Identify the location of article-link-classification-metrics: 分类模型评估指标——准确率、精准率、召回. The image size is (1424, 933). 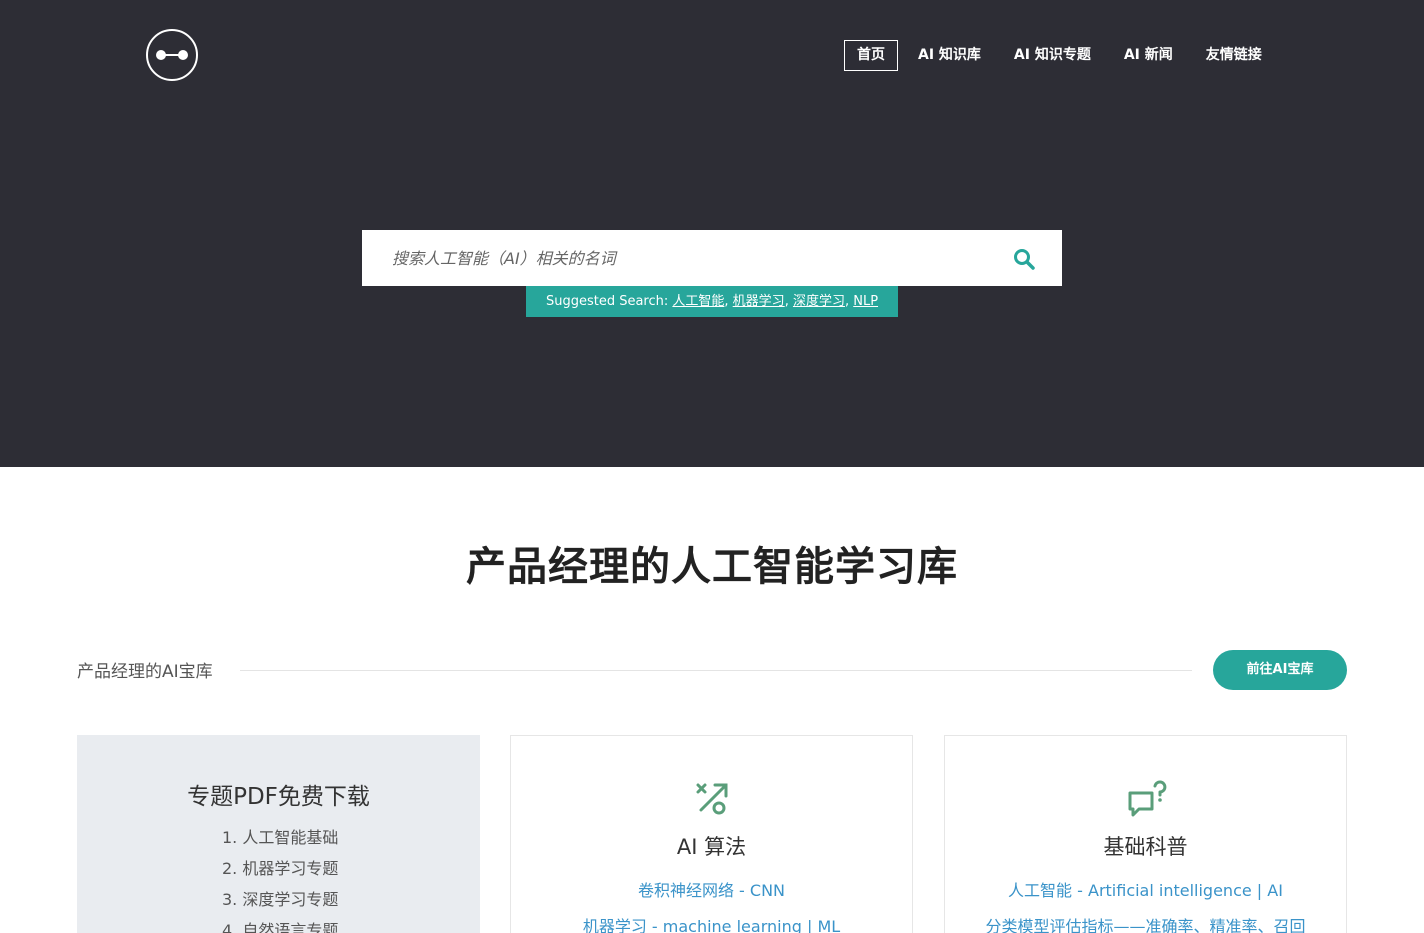
(1145, 923).